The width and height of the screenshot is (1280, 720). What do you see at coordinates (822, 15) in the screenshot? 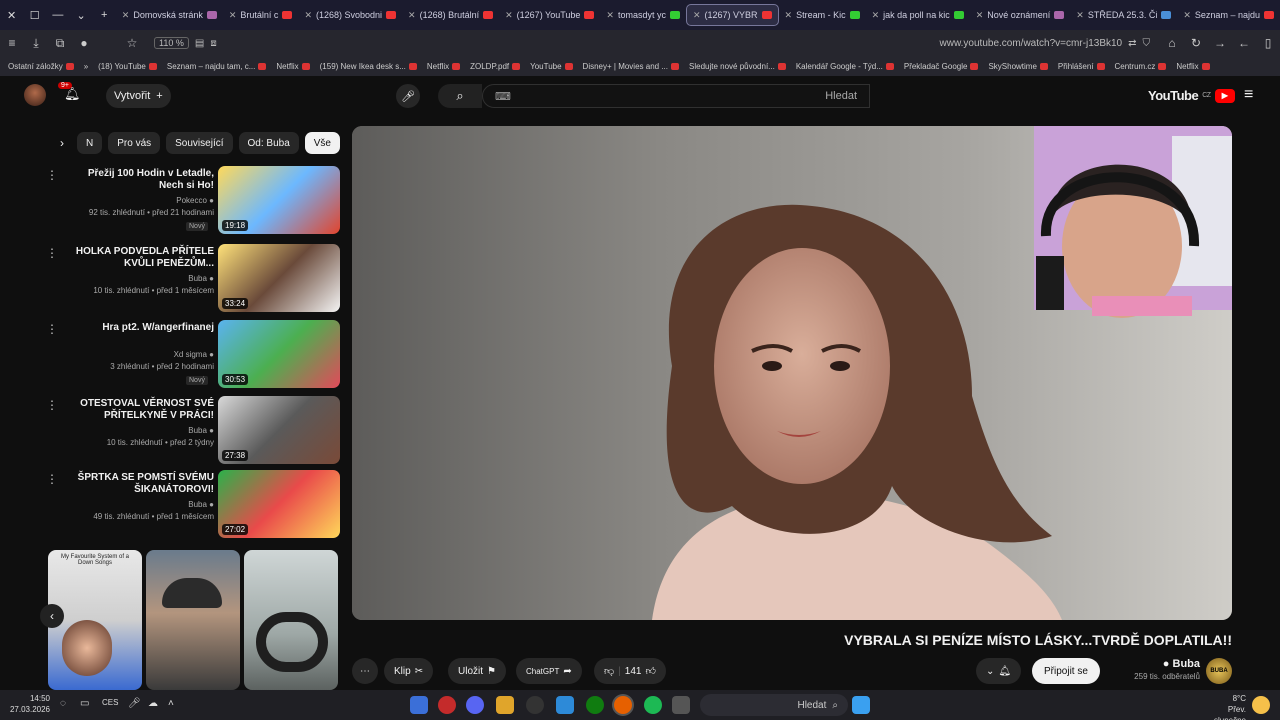
I see `tab-7: ✕ Stream - Kic` at bounding box center [822, 15].